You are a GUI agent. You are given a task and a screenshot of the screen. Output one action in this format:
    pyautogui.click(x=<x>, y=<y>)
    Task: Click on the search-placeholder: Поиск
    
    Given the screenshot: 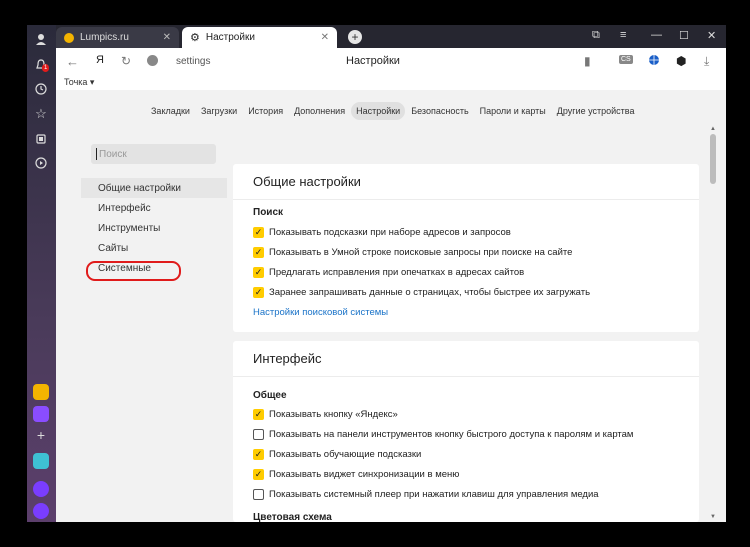 What is the action you would take?
    pyautogui.click(x=113, y=154)
    